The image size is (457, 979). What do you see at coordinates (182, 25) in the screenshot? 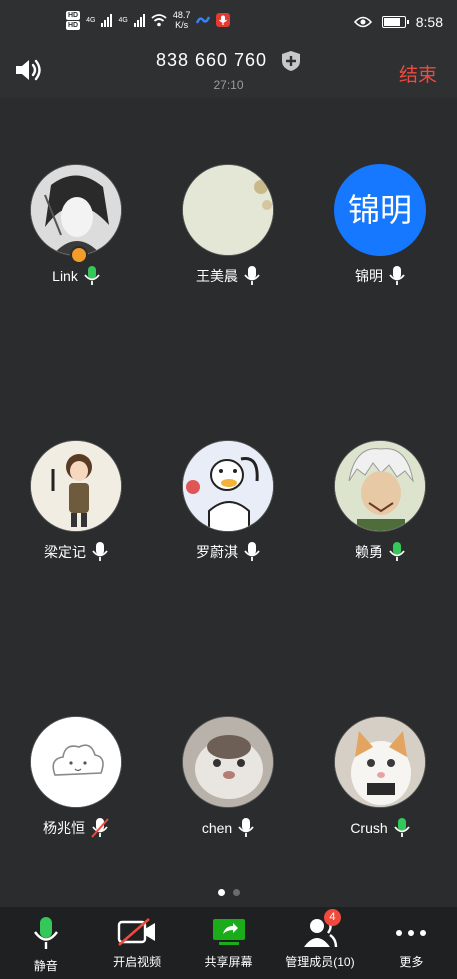
I see `speed-unit: K/s` at bounding box center [182, 25].